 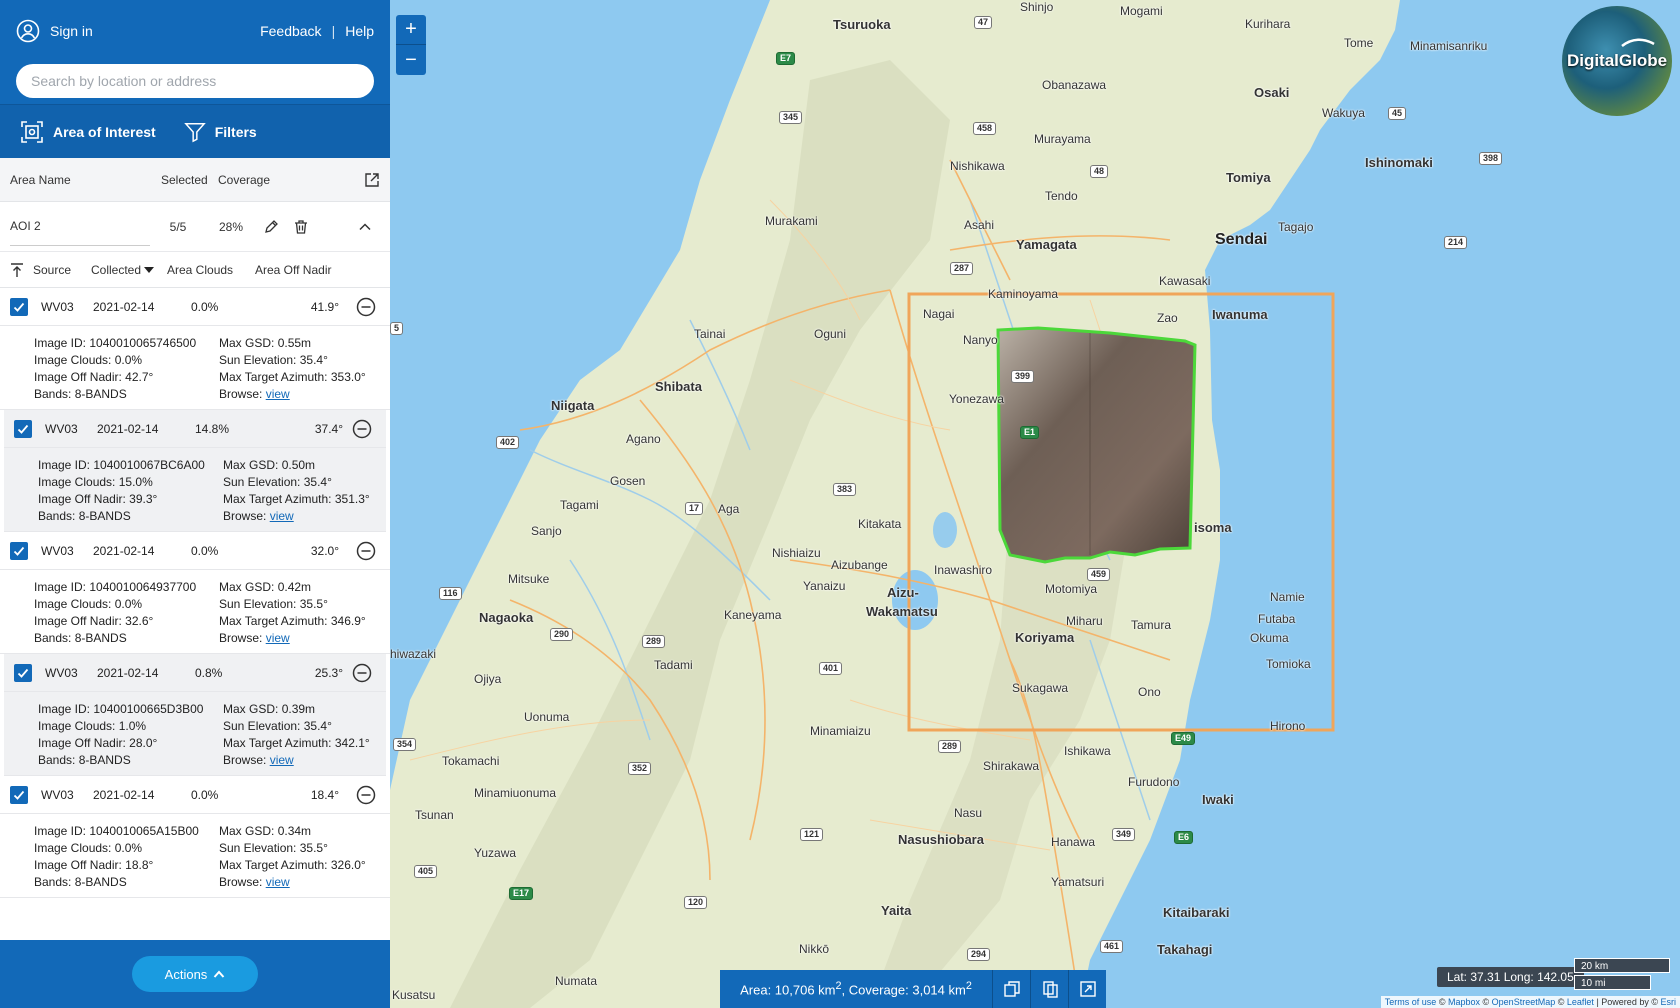 What do you see at coordinates (471, 761) in the screenshot?
I see `place-label: Tokamachi` at bounding box center [471, 761].